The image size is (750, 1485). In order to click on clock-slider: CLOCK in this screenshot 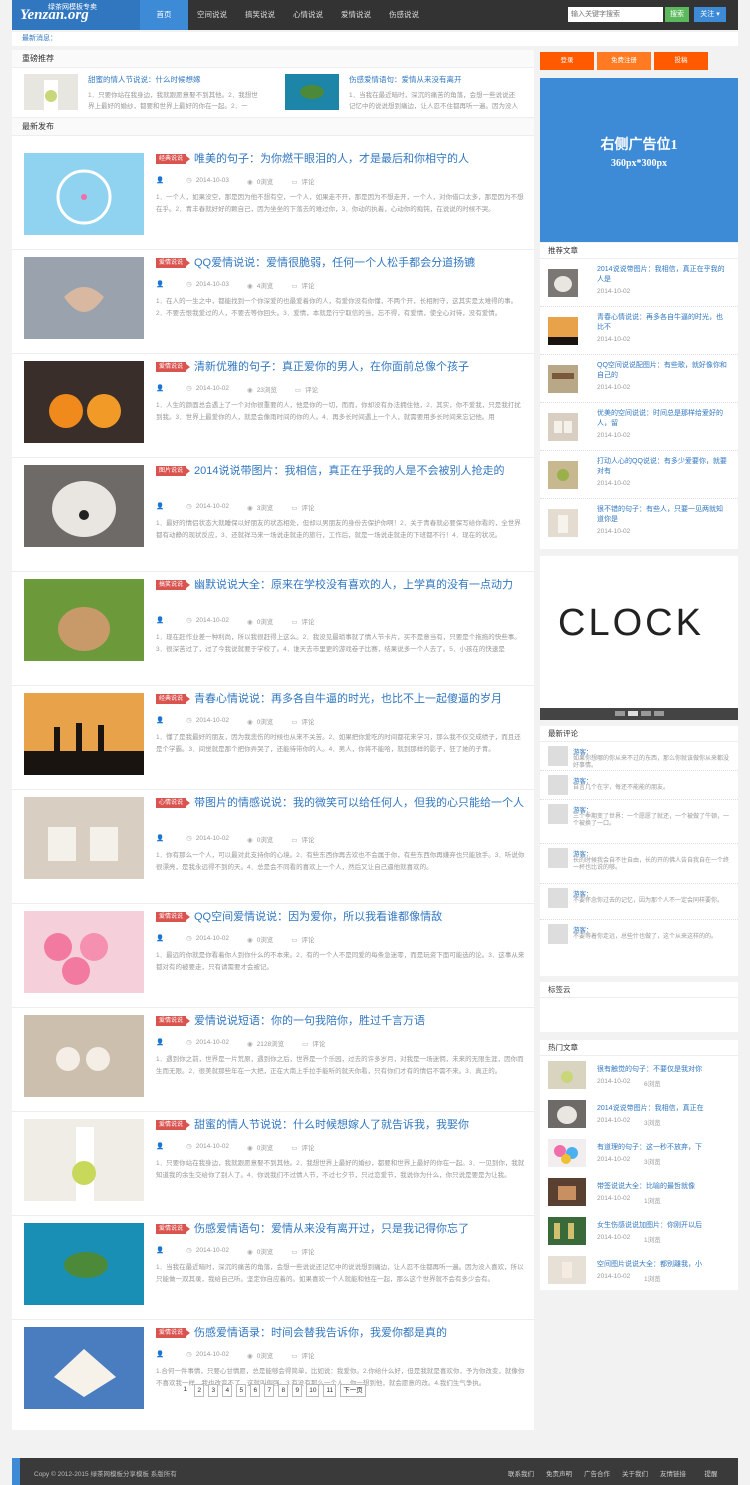, I will do `click(639, 637)`.